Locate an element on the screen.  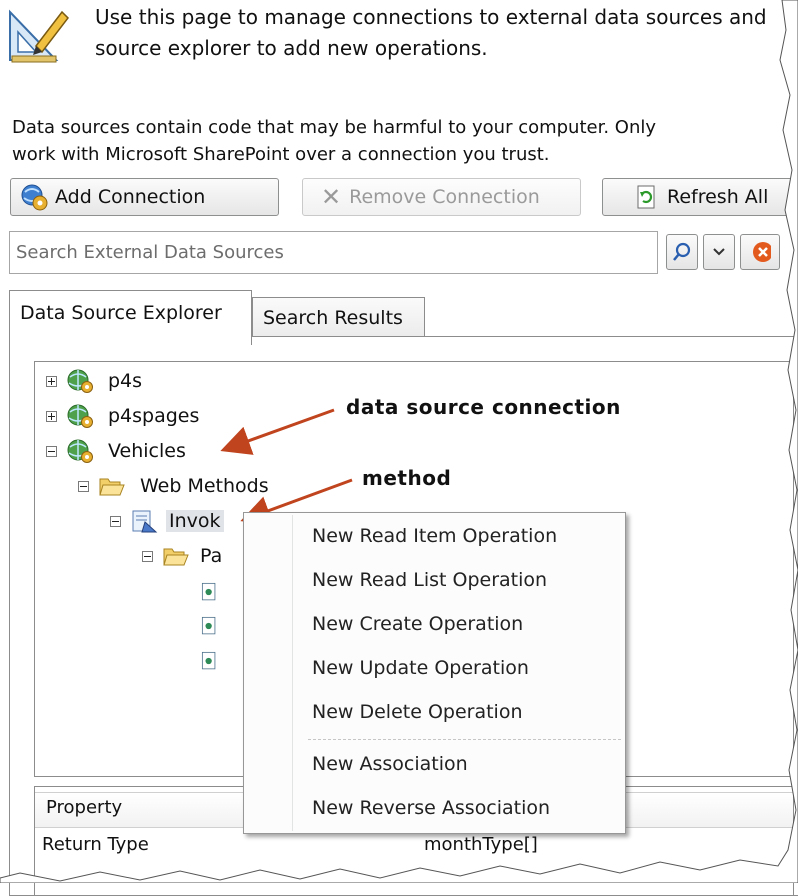
tree-node-label: Pa is located at coordinates (211, 556).